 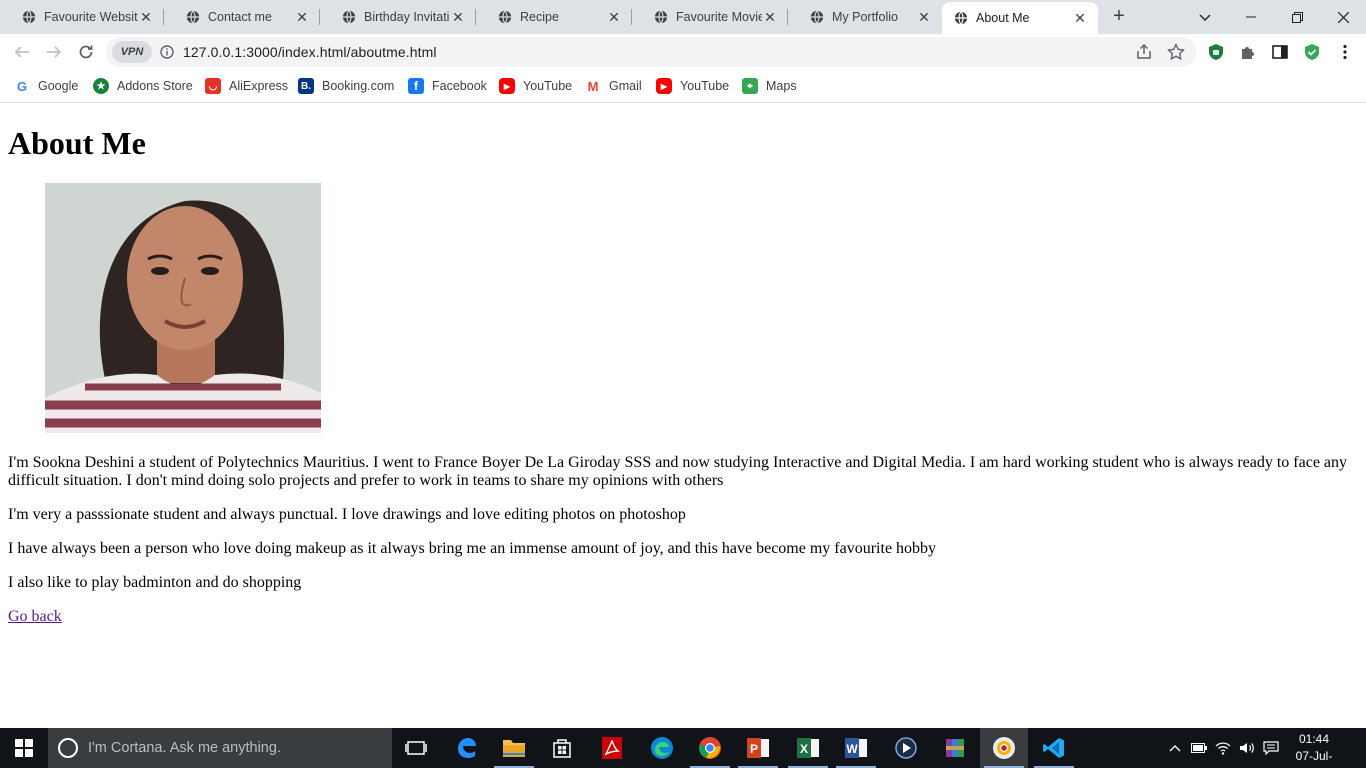 I want to click on bookmark-label: Booking.com, so click(x=358, y=86).